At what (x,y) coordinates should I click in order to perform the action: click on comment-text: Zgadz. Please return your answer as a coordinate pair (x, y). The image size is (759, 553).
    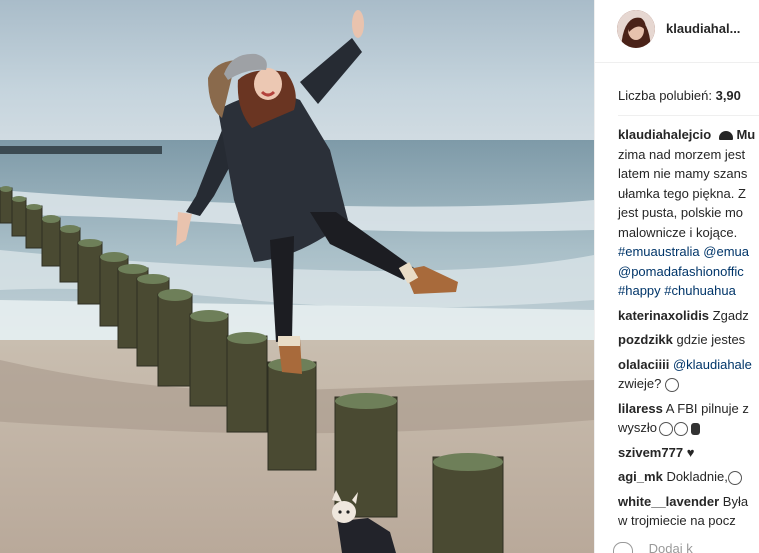
    Looking at the image, I should click on (730, 315).